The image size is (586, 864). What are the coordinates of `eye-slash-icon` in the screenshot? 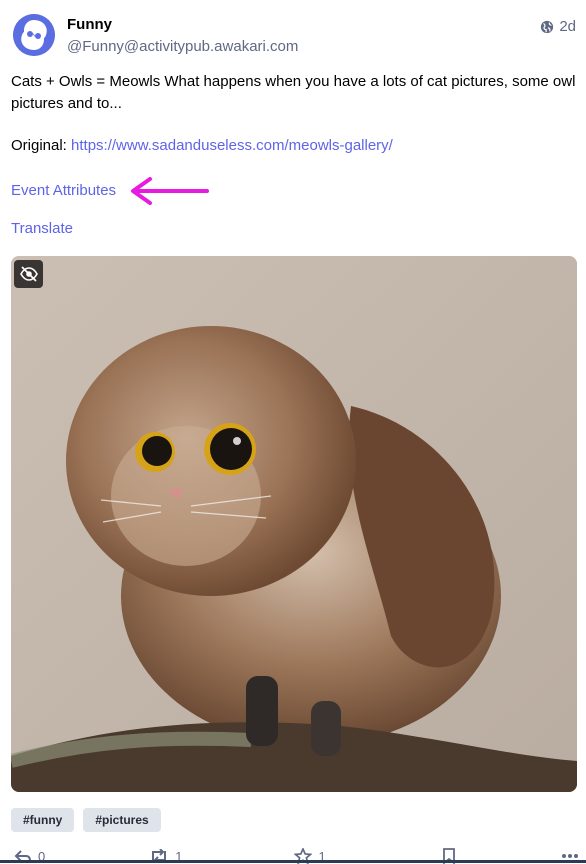 It's located at (28, 274).